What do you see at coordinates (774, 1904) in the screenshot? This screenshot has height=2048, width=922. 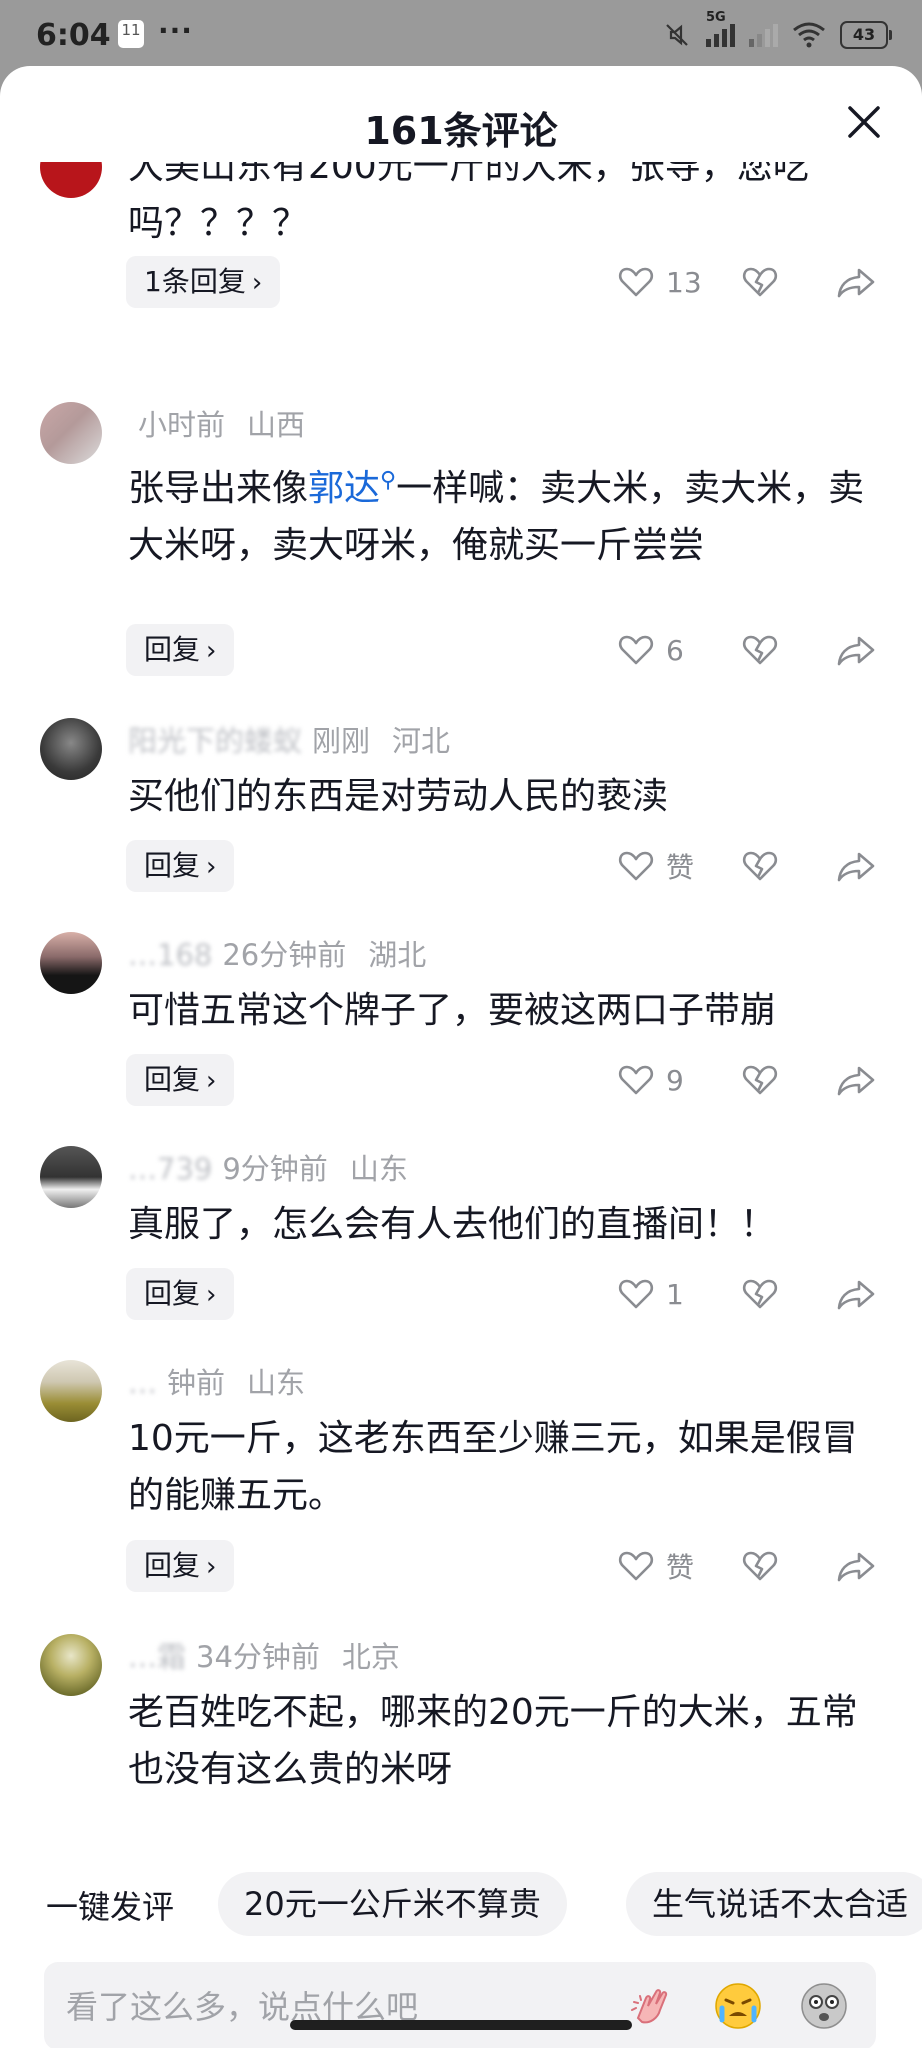 I see `quick-comment-chip: 生气说话不太合适` at bounding box center [774, 1904].